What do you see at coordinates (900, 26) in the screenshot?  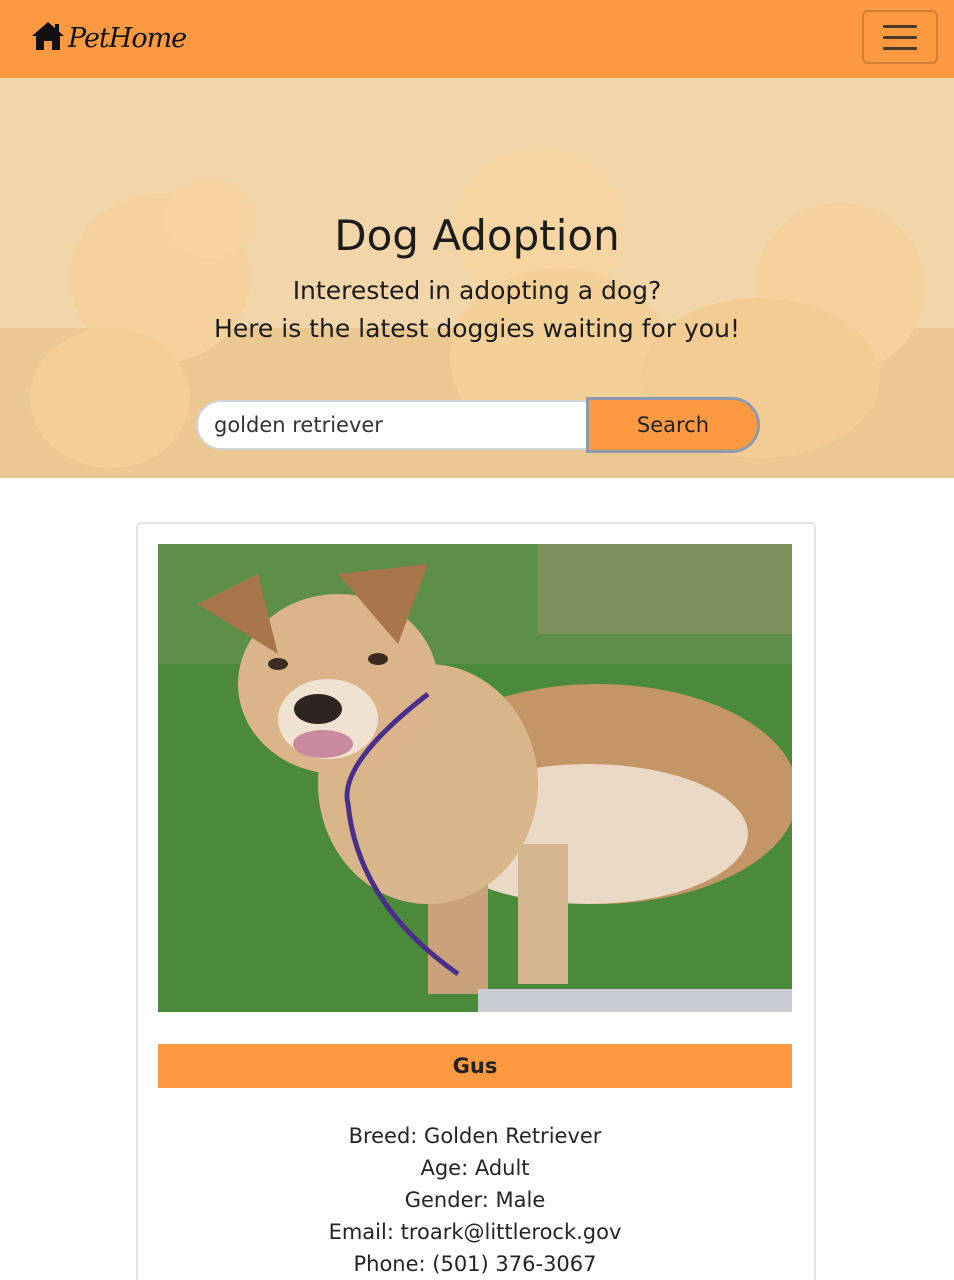 I see `hamburger-menu-icon` at bounding box center [900, 26].